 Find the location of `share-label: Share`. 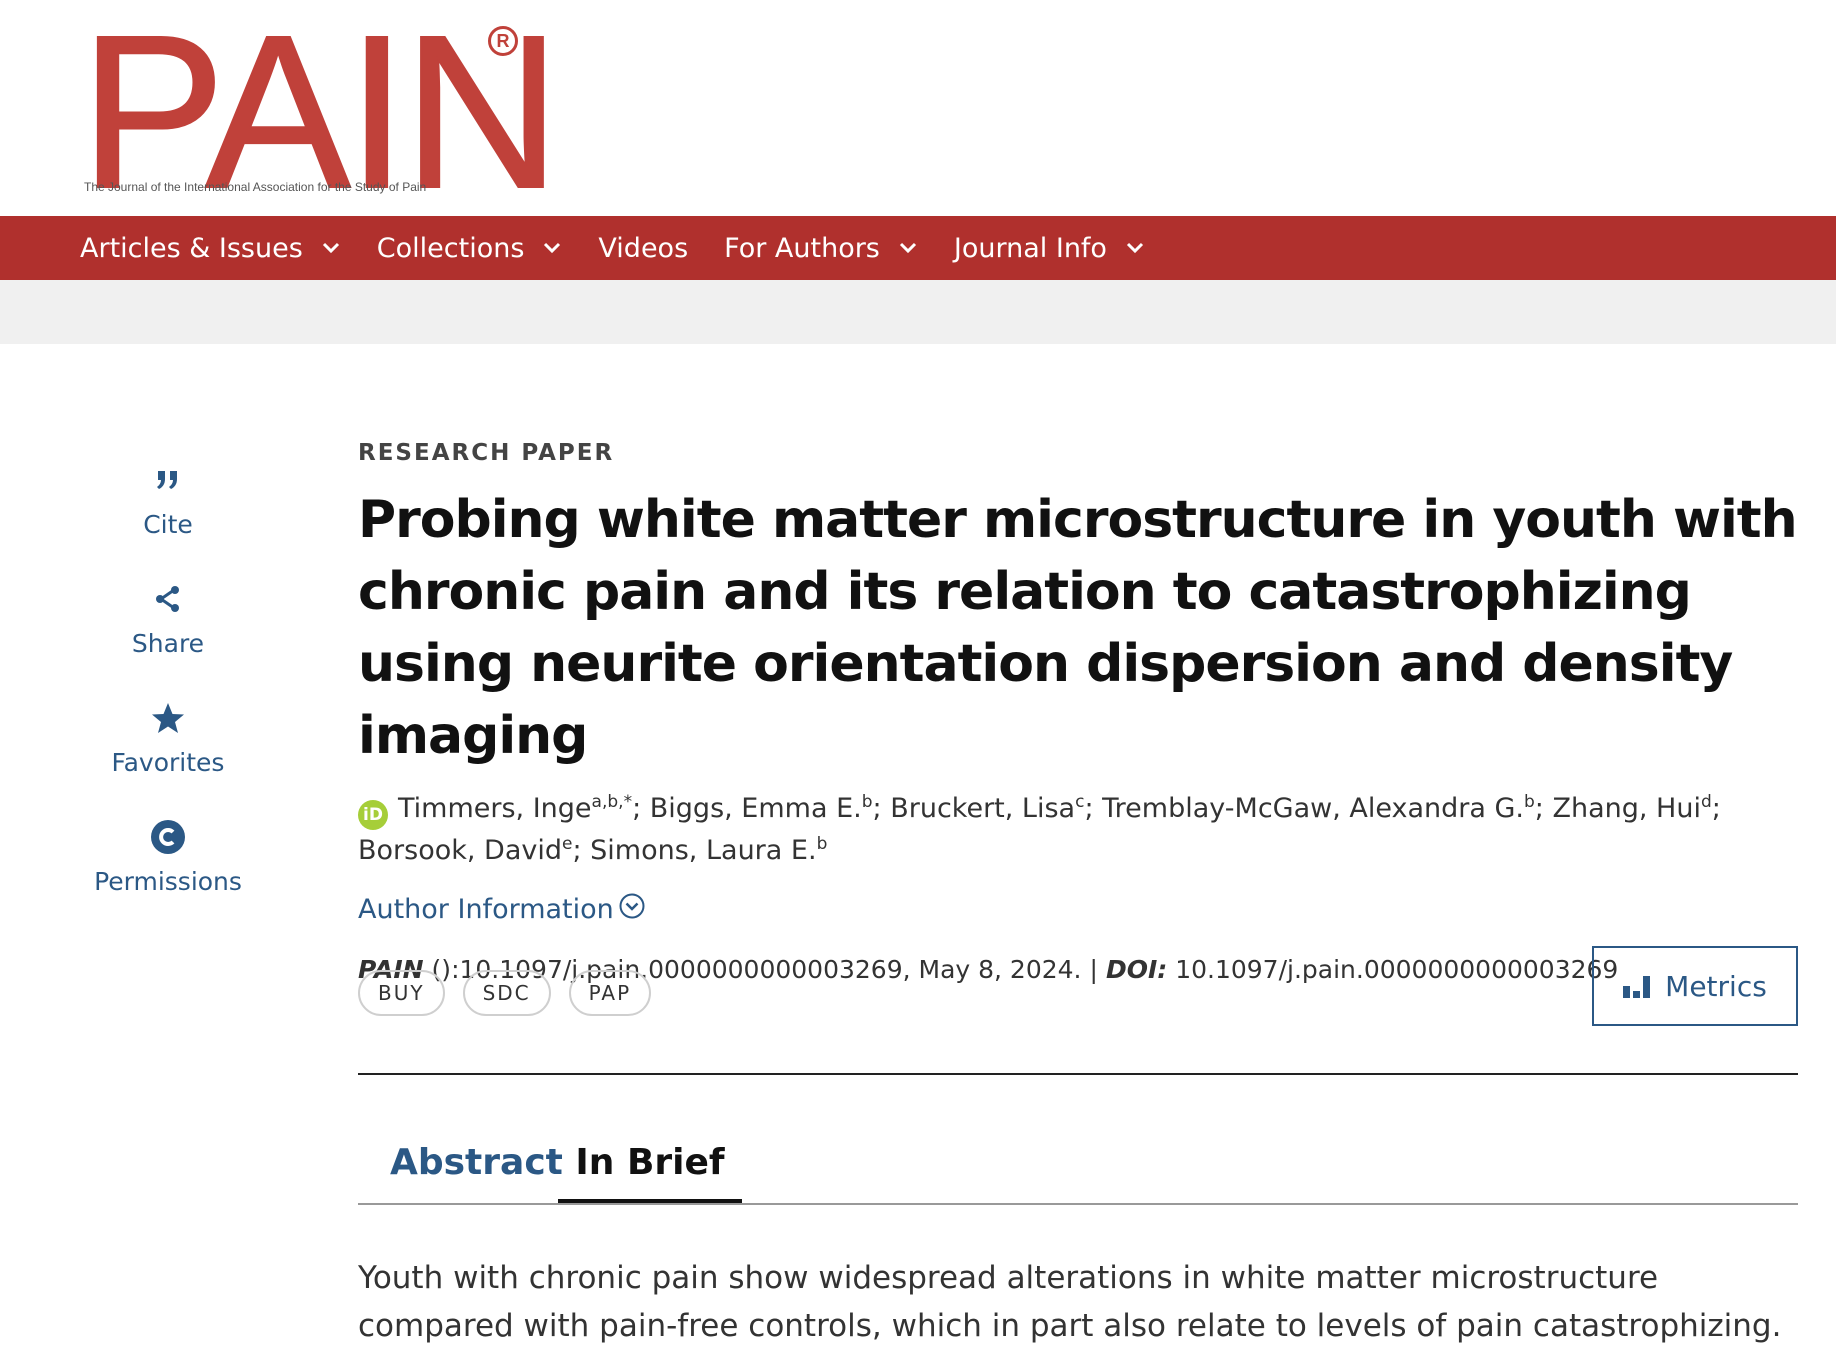

share-label: Share is located at coordinates (168, 643).